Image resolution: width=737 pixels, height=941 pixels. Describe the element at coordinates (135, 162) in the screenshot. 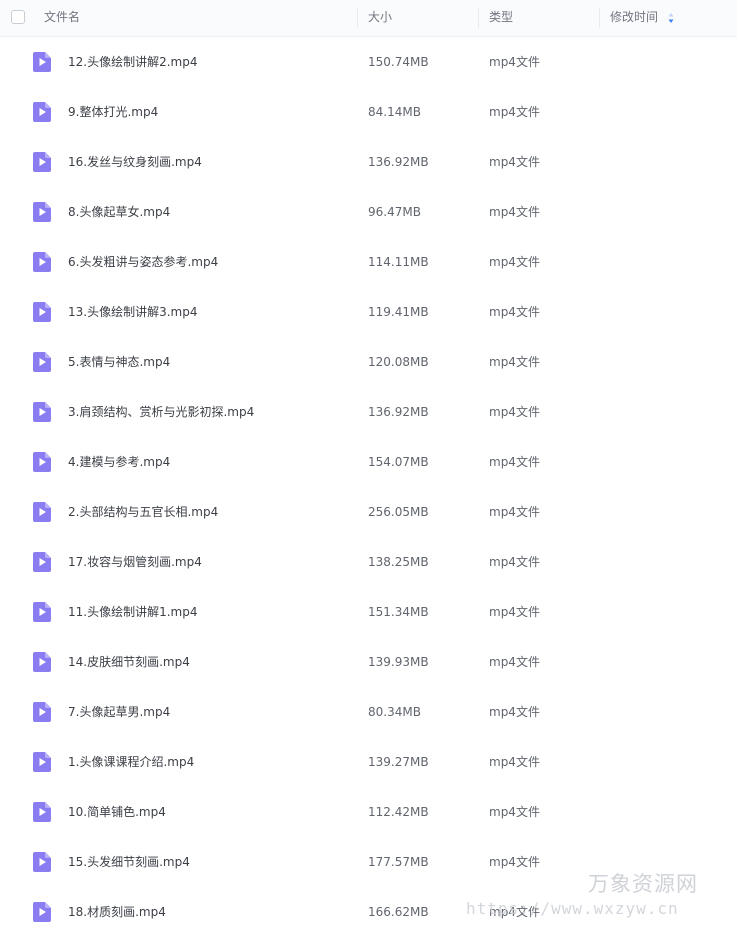

I see `file-name: 16.发丝与纹身刻画.mp4` at that location.